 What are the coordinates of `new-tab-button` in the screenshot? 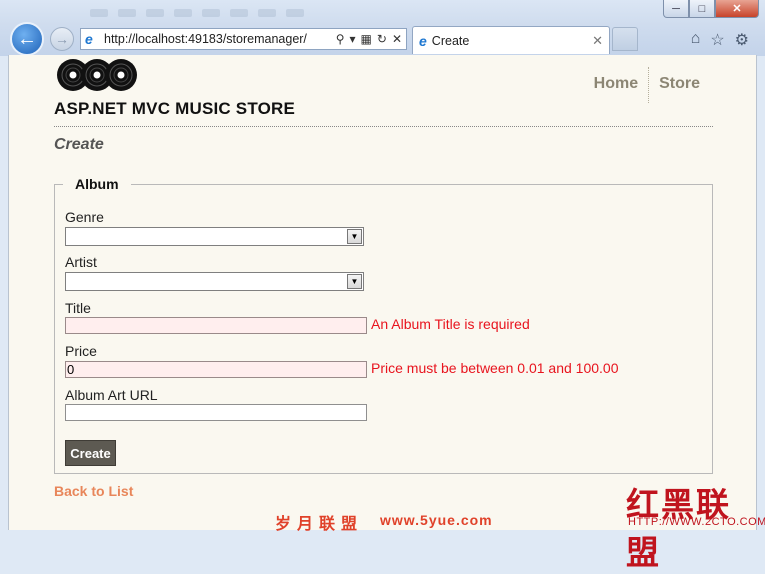 It's located at (625, 39).